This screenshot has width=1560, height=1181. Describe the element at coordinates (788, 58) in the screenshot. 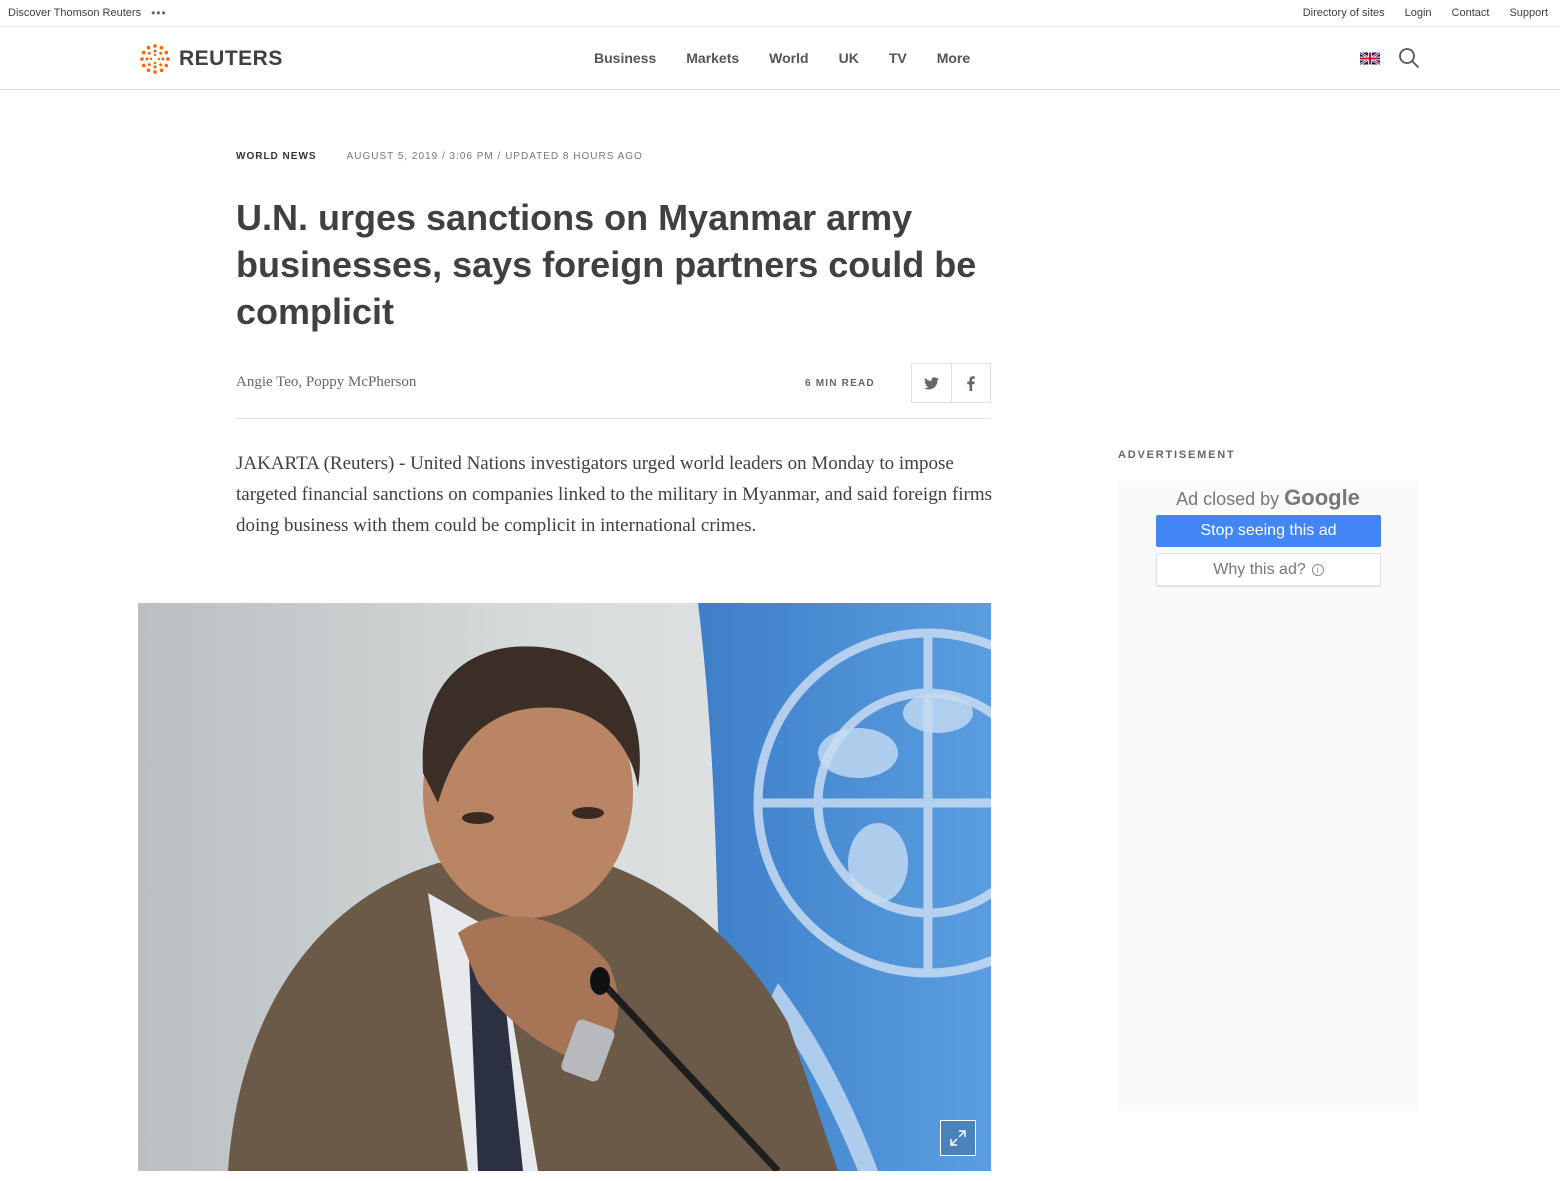

I see `nav-world: World` at that location.